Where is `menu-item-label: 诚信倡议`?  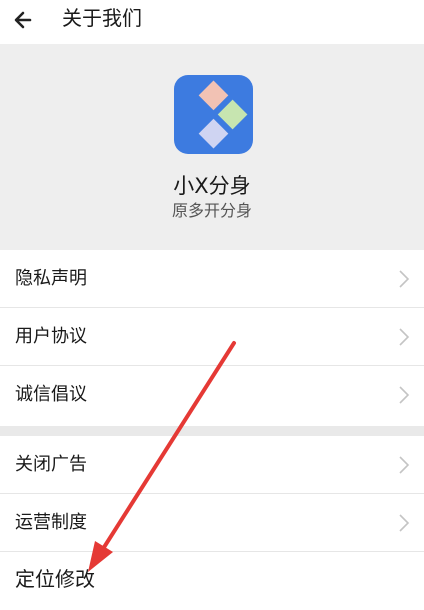
menu-item-label: 诚信倡议 is located at coordinates (51, 394).